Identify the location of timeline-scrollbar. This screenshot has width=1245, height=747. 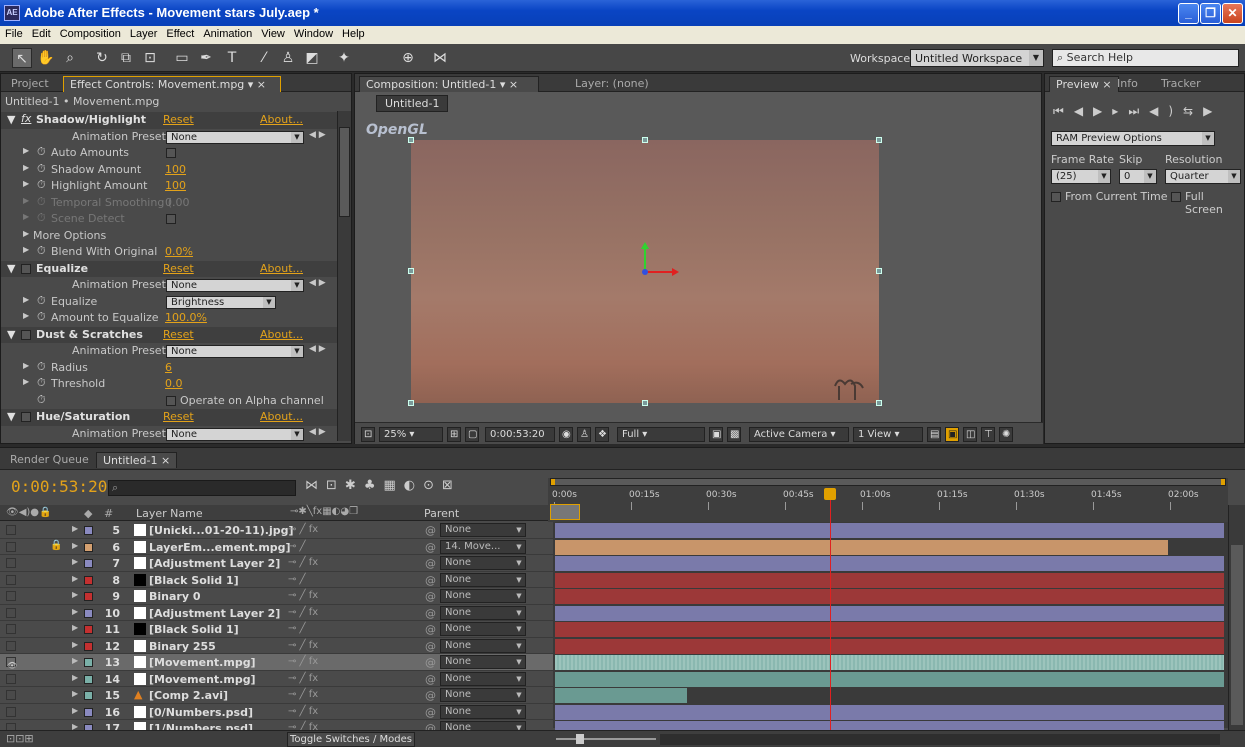
(1236, 617).